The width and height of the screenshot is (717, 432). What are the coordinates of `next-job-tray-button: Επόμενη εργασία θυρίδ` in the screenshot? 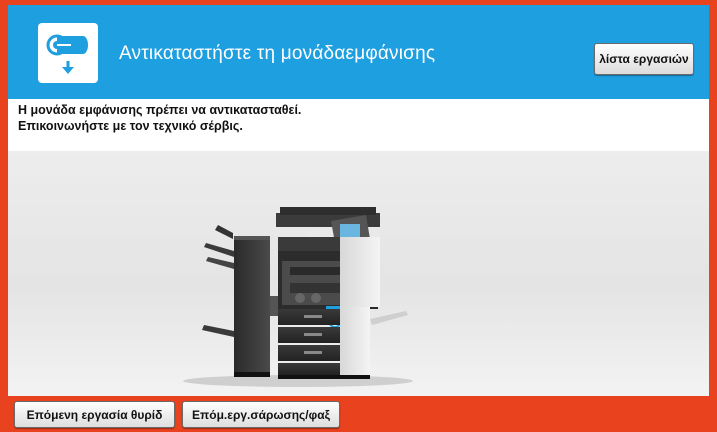 It's located at (94, 414).